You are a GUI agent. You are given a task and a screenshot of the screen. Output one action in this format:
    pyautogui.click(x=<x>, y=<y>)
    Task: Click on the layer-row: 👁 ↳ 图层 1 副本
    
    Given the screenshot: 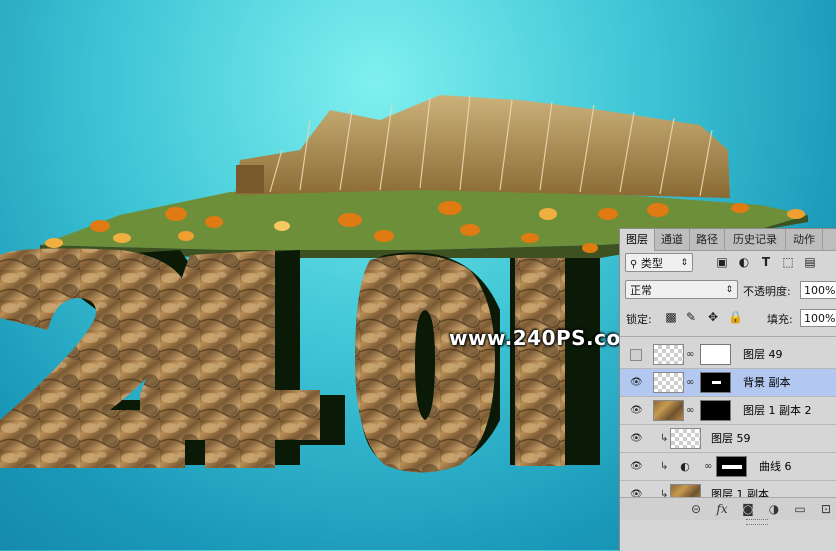 What is the action you would take?
    pyautogui.click(x=728, y=489)
    